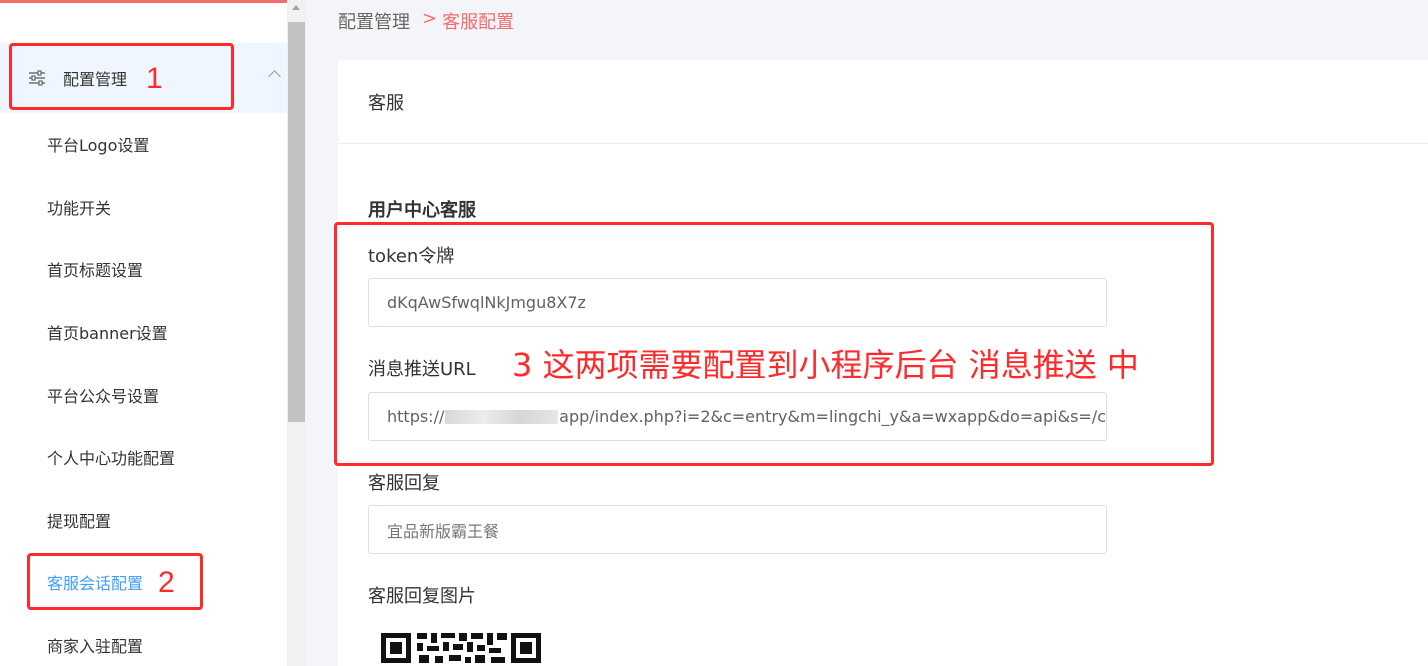  Describe the element at coordinates (374, 21) in the screenshot. I see `breadcrumb-parent: 配置管理` at that location.